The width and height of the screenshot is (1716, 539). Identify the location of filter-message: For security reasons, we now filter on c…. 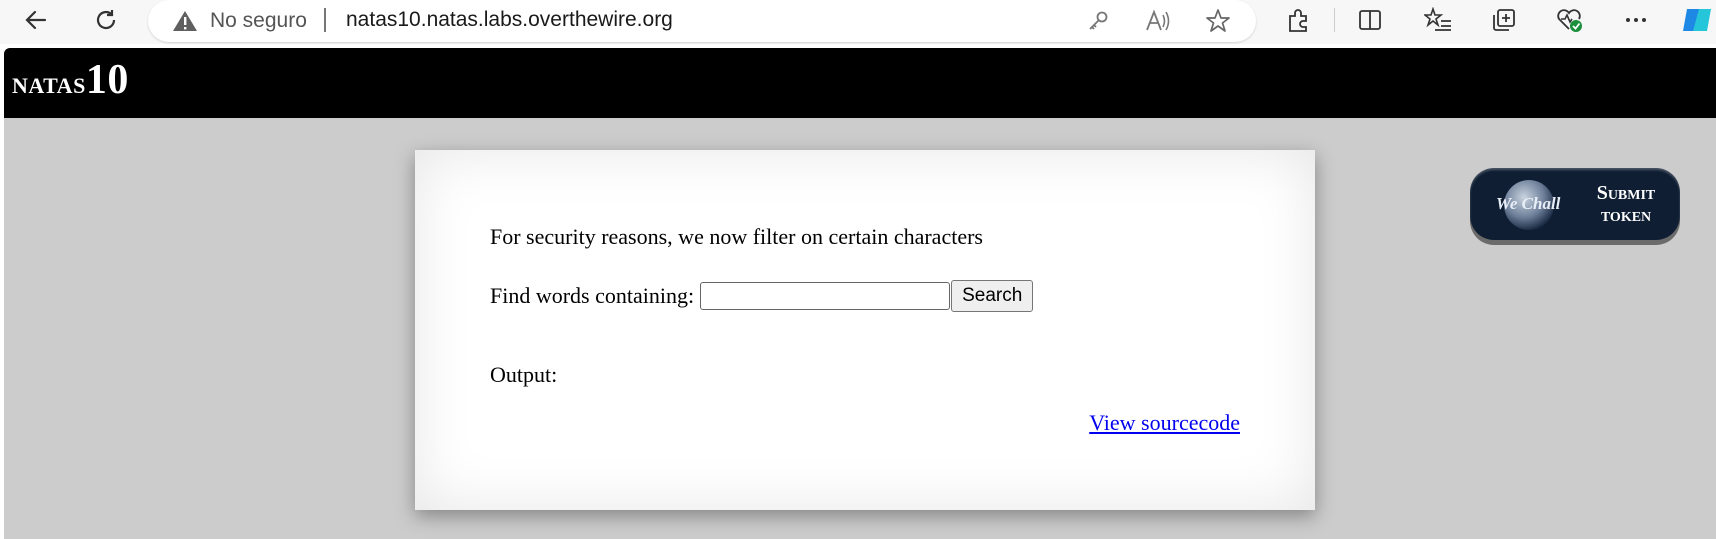
(736, 236).